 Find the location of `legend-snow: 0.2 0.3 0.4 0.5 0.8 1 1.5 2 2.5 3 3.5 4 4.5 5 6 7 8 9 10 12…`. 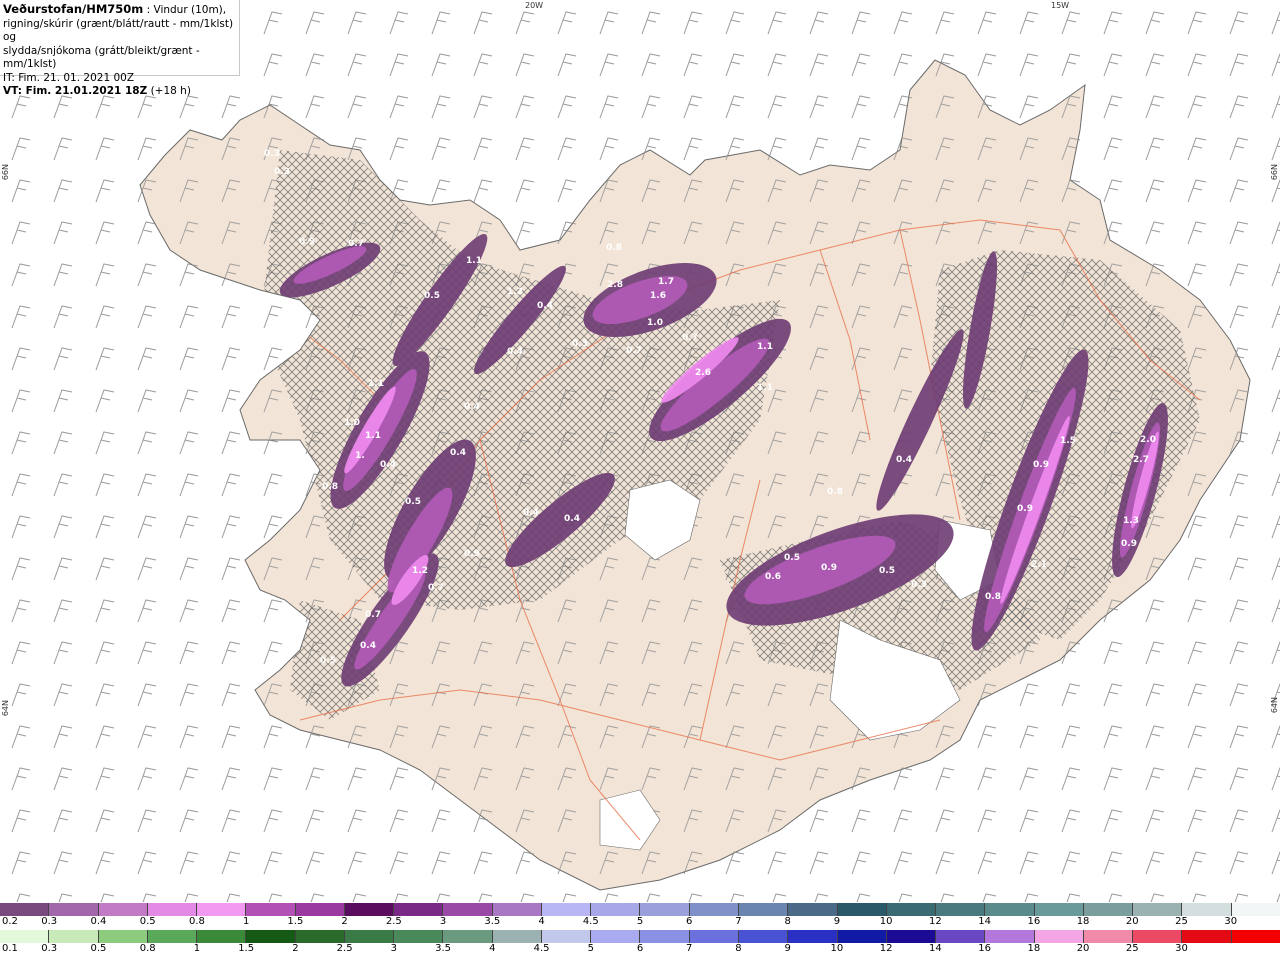

legend-snow: 0.2 0.3 0.4 0.5 0.8 1 1.5 2 2.5 3 3.5 4 4.5 5 6 7 8 9 10 12… is located at coordinates (640, 916).